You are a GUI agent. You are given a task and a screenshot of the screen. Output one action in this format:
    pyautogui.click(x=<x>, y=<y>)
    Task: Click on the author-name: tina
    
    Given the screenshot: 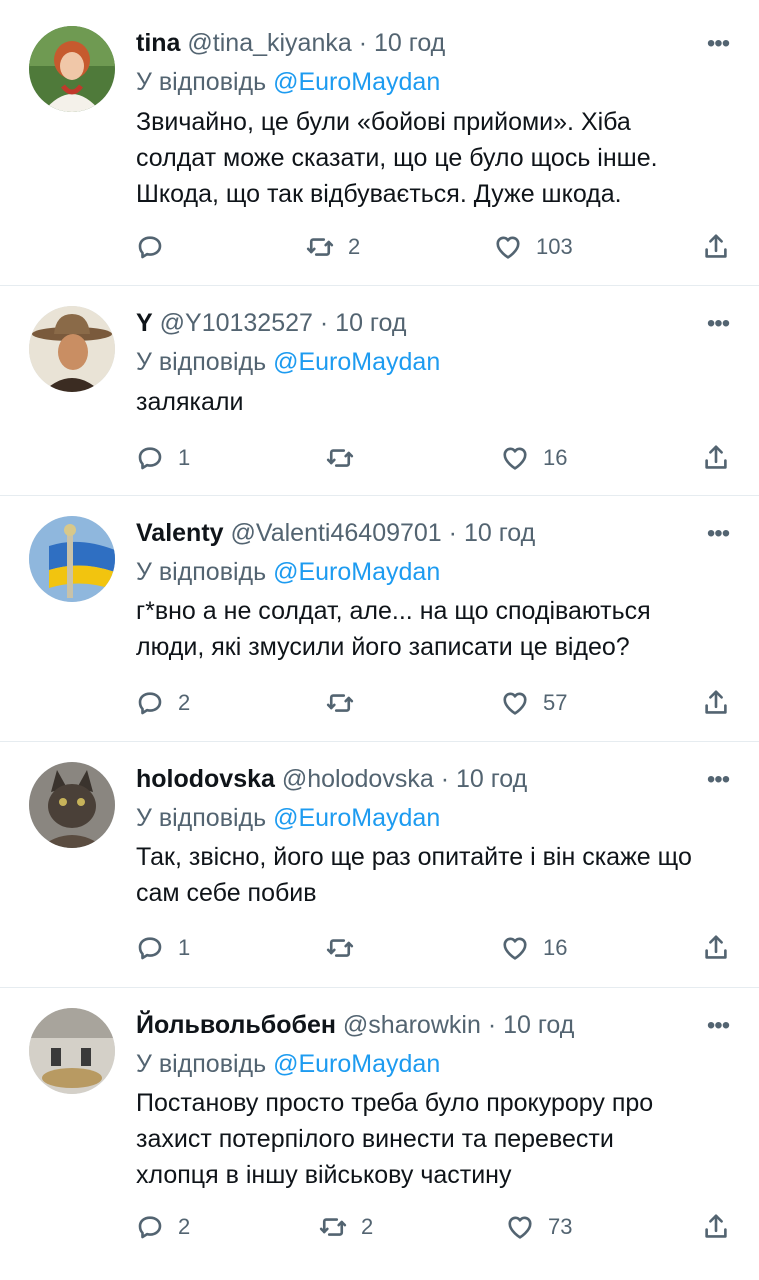 What is the action you would take?
    pyautogui.click(x=158, y=43)
    